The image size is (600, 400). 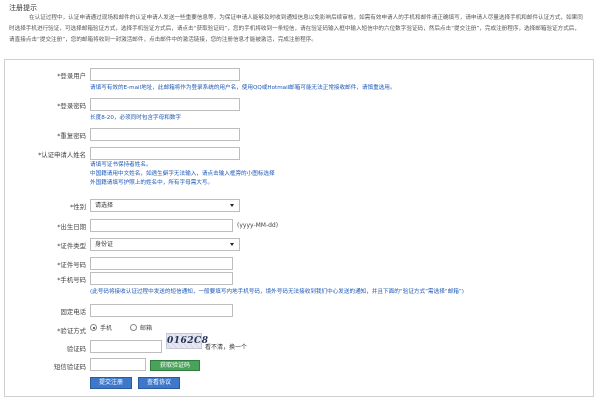 What do you see at coordinates (104, 205) in the screenshot?
I see `gender-select-value: 请选择` at bounding box center [104, 205].